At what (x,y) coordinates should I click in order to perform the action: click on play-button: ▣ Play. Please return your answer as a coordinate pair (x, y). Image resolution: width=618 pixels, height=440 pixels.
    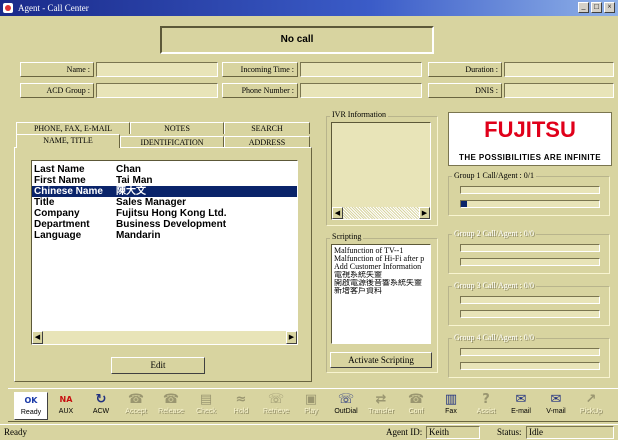
    Looking at the image, I should click on (311, 406).